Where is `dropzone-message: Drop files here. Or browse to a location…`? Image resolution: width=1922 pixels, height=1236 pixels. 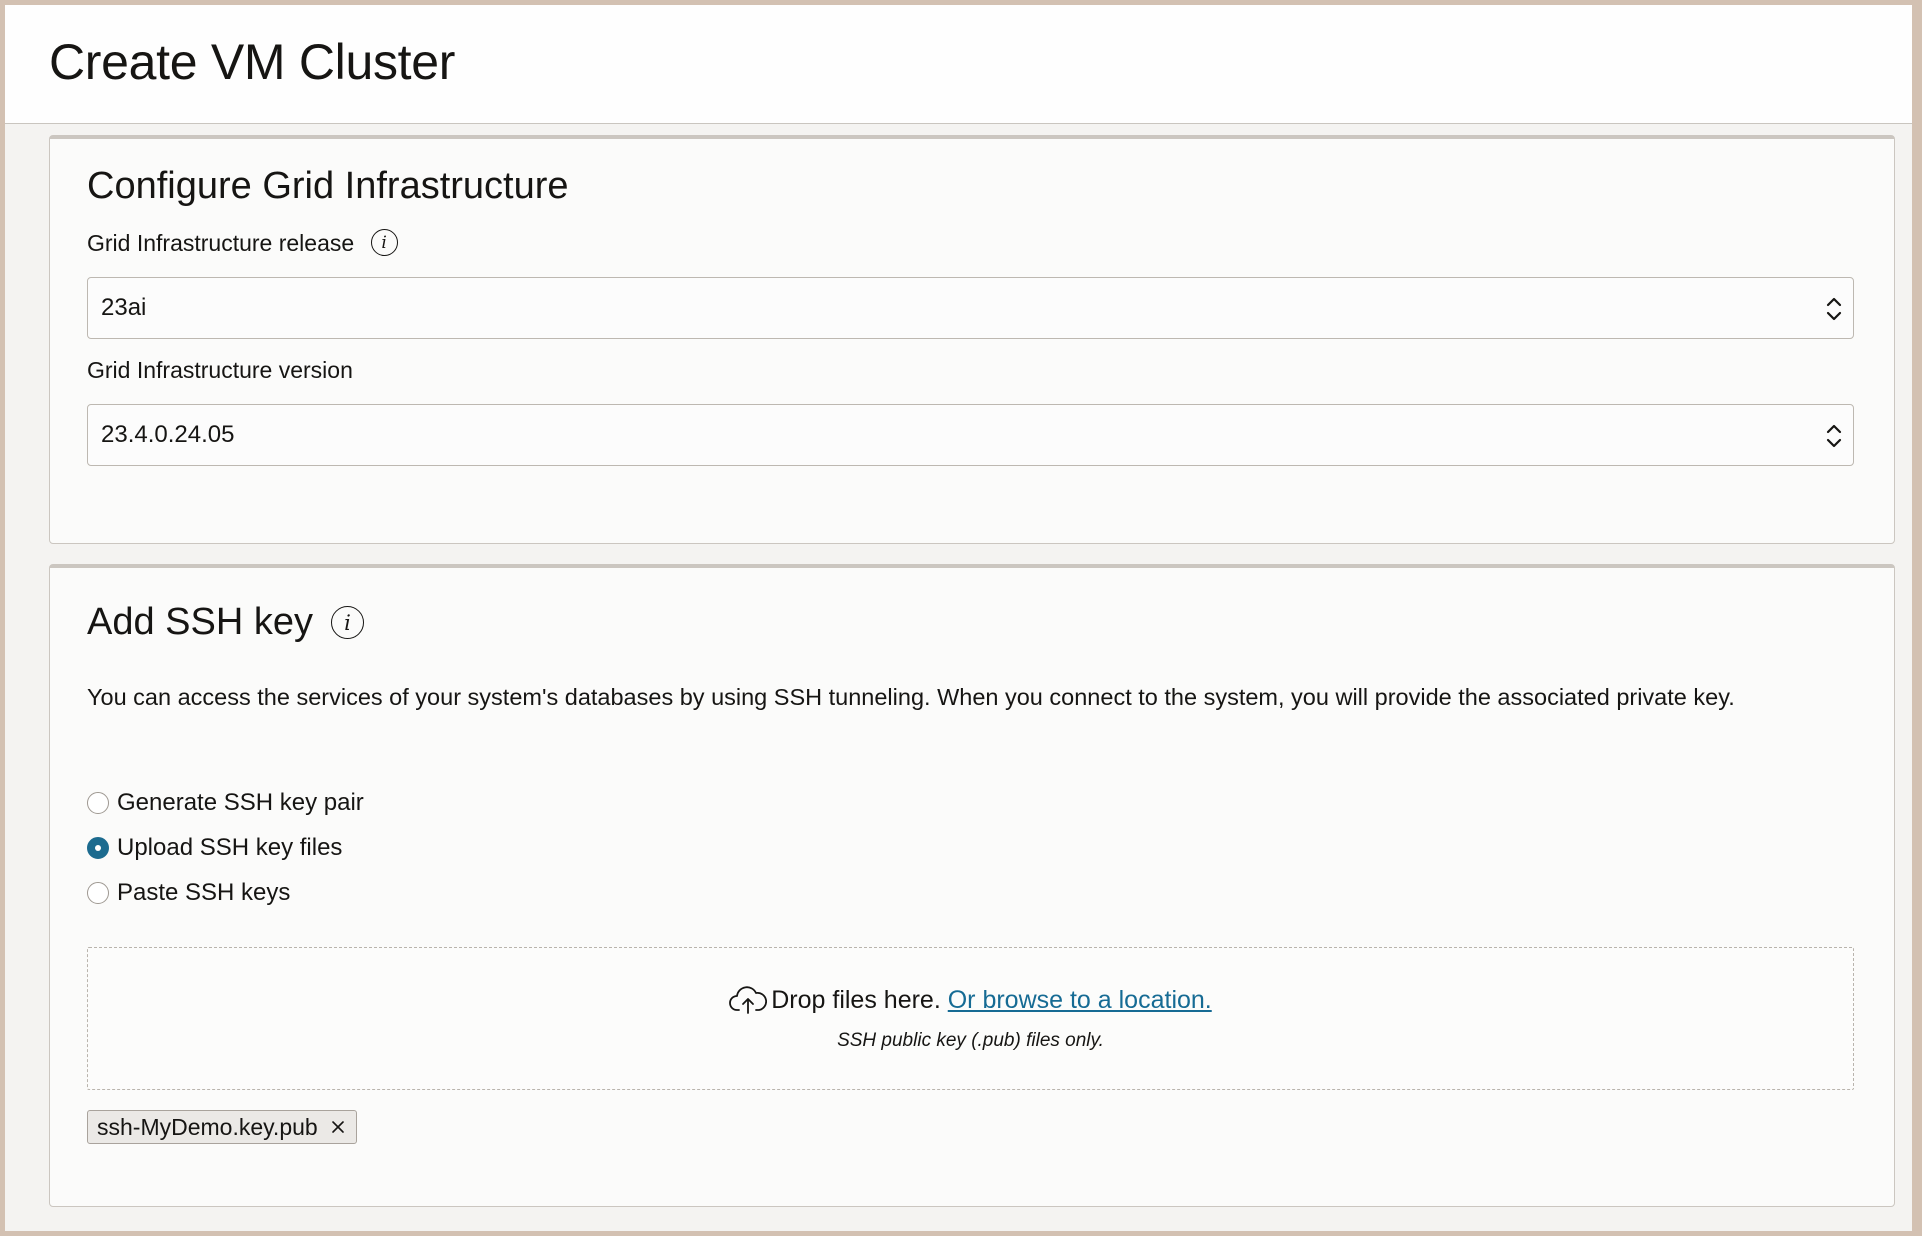 dropzone-message: Drop files here. Or browse to a location… is located at coordinates (970, 1000).